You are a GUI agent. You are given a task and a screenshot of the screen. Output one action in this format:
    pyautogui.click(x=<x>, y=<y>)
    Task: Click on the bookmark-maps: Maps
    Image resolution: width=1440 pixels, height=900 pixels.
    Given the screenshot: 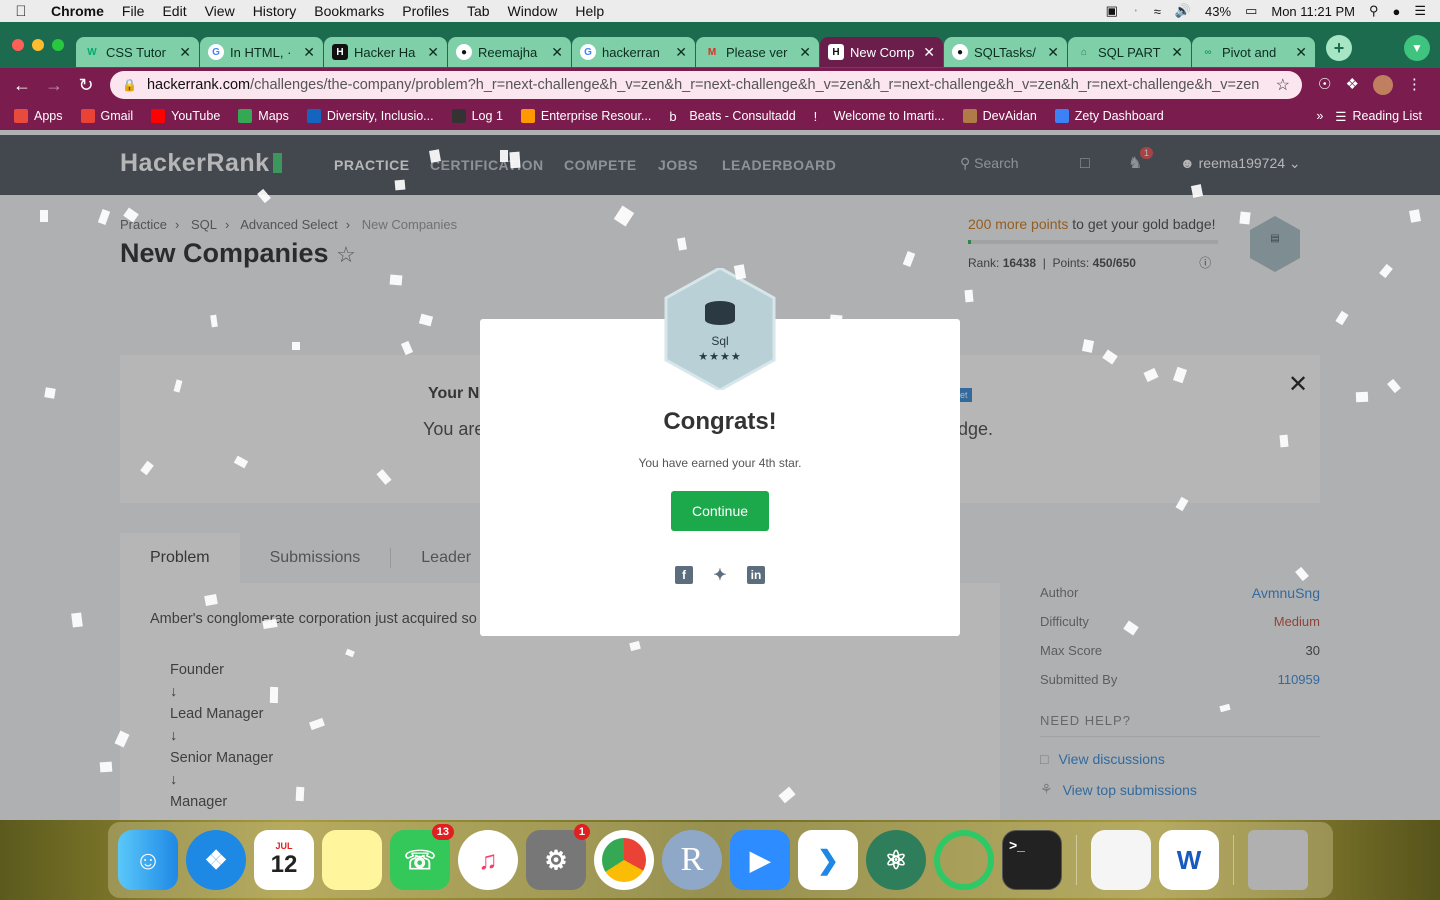 What is the action you would take?
    pyautogui.click(x=263, y=116)
    